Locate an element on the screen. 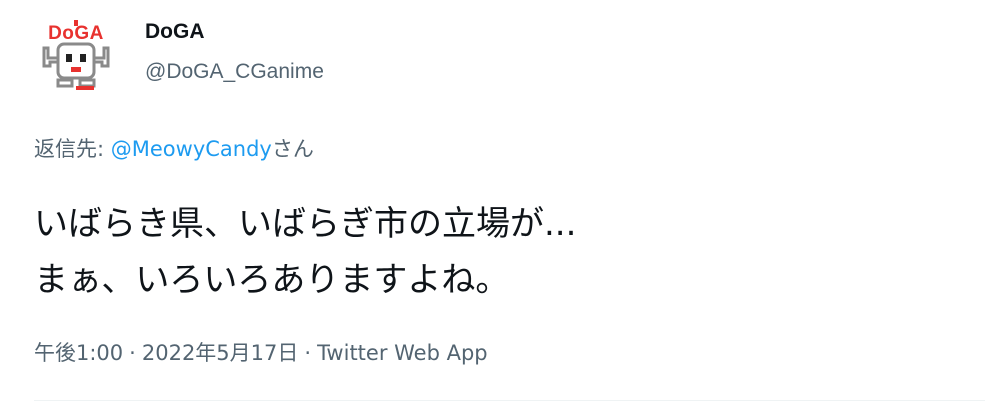  display-name: DoGA is located at coordinates (234, 32).